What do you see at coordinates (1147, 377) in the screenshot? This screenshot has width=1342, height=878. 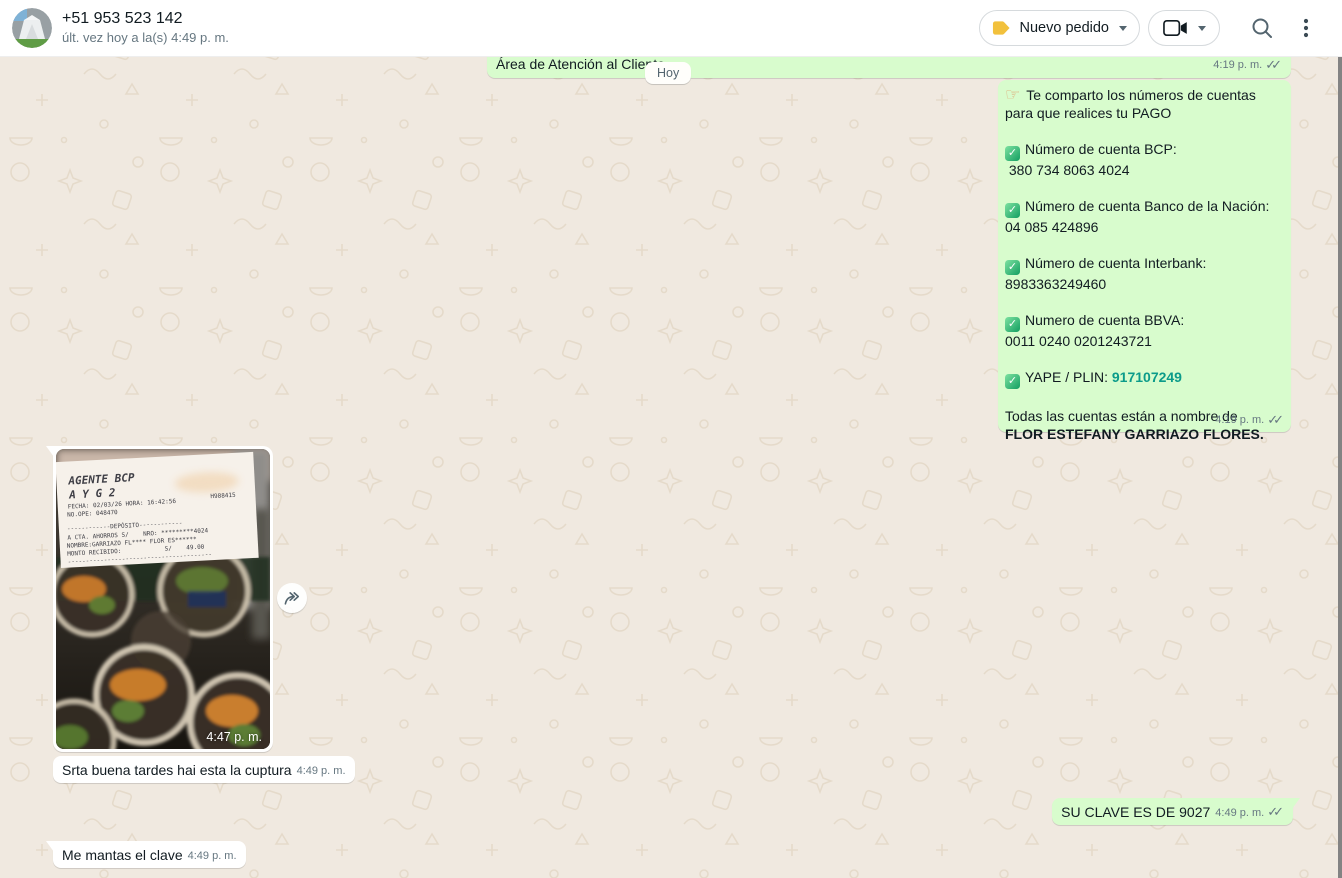 I see `phone-link: 917107249` at bounding box center [1147, 377].